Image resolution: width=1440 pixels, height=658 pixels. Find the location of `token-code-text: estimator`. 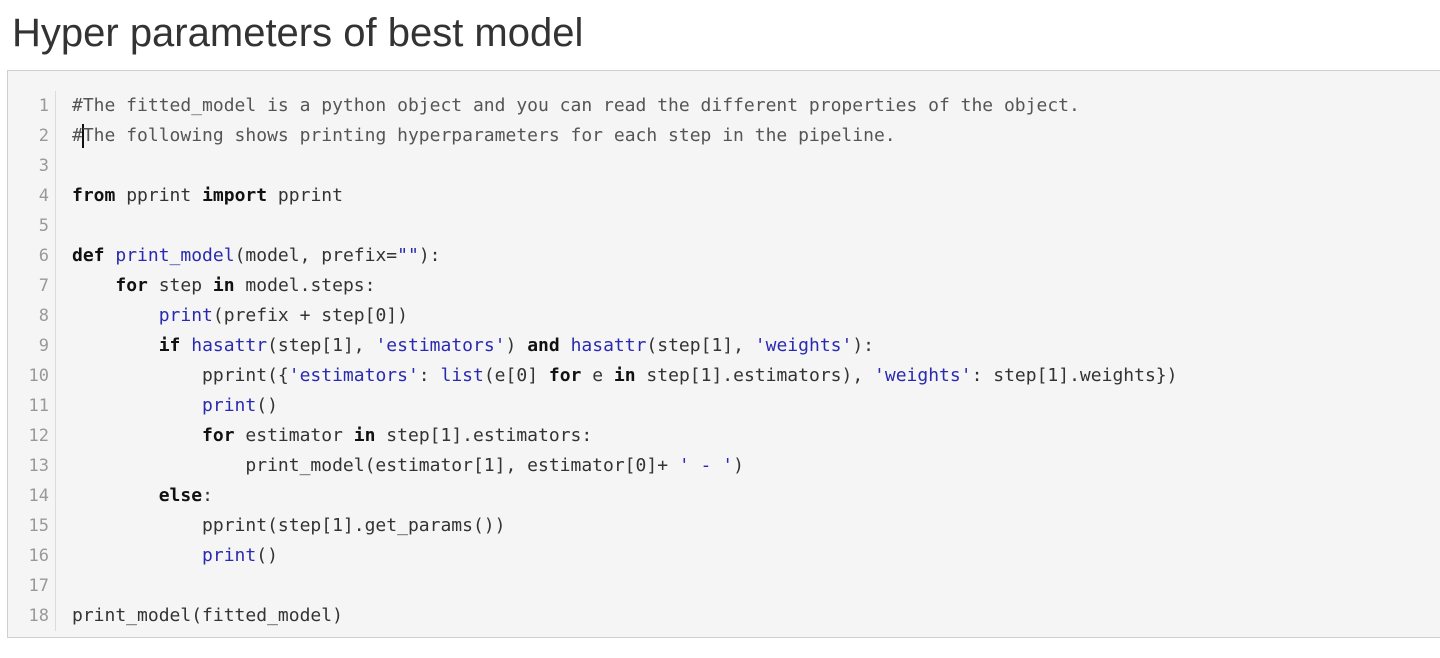

token-code-text: estimator is located at coordinates (294, 435).